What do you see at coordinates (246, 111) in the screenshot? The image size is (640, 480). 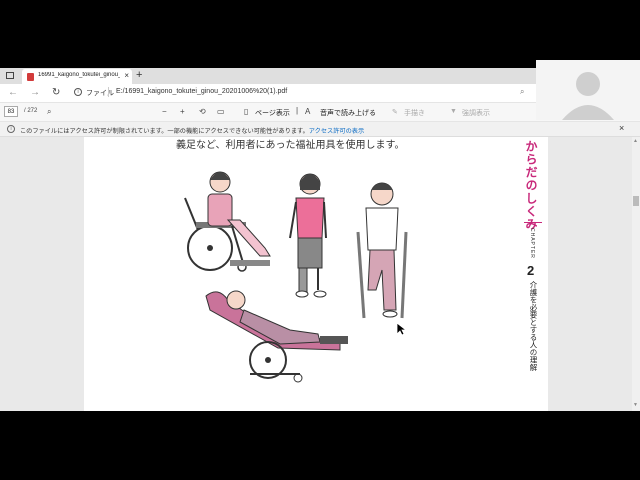 I see `page-view-icon: ▯` at bounding box center [246, 111].